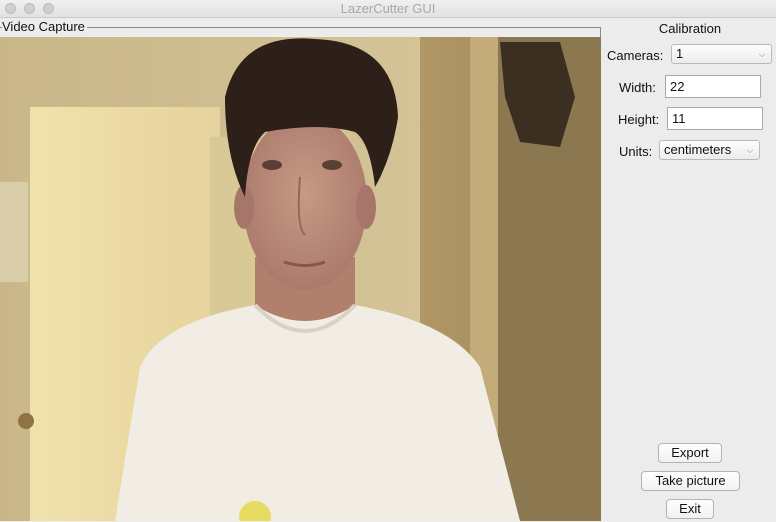 This screenshot has width=776, height=522. What do you see at coordinates (698, 149) in the screenshot?
I see `units-value: centimeters` at bounding box center [698, 149].